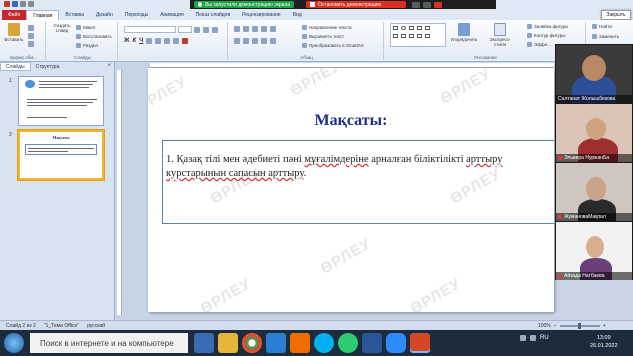 The height and width of the screenshot is (356, 633). Describe the element at coordinates (15, 4) in the screenshot. I see `save-icon` at that location.